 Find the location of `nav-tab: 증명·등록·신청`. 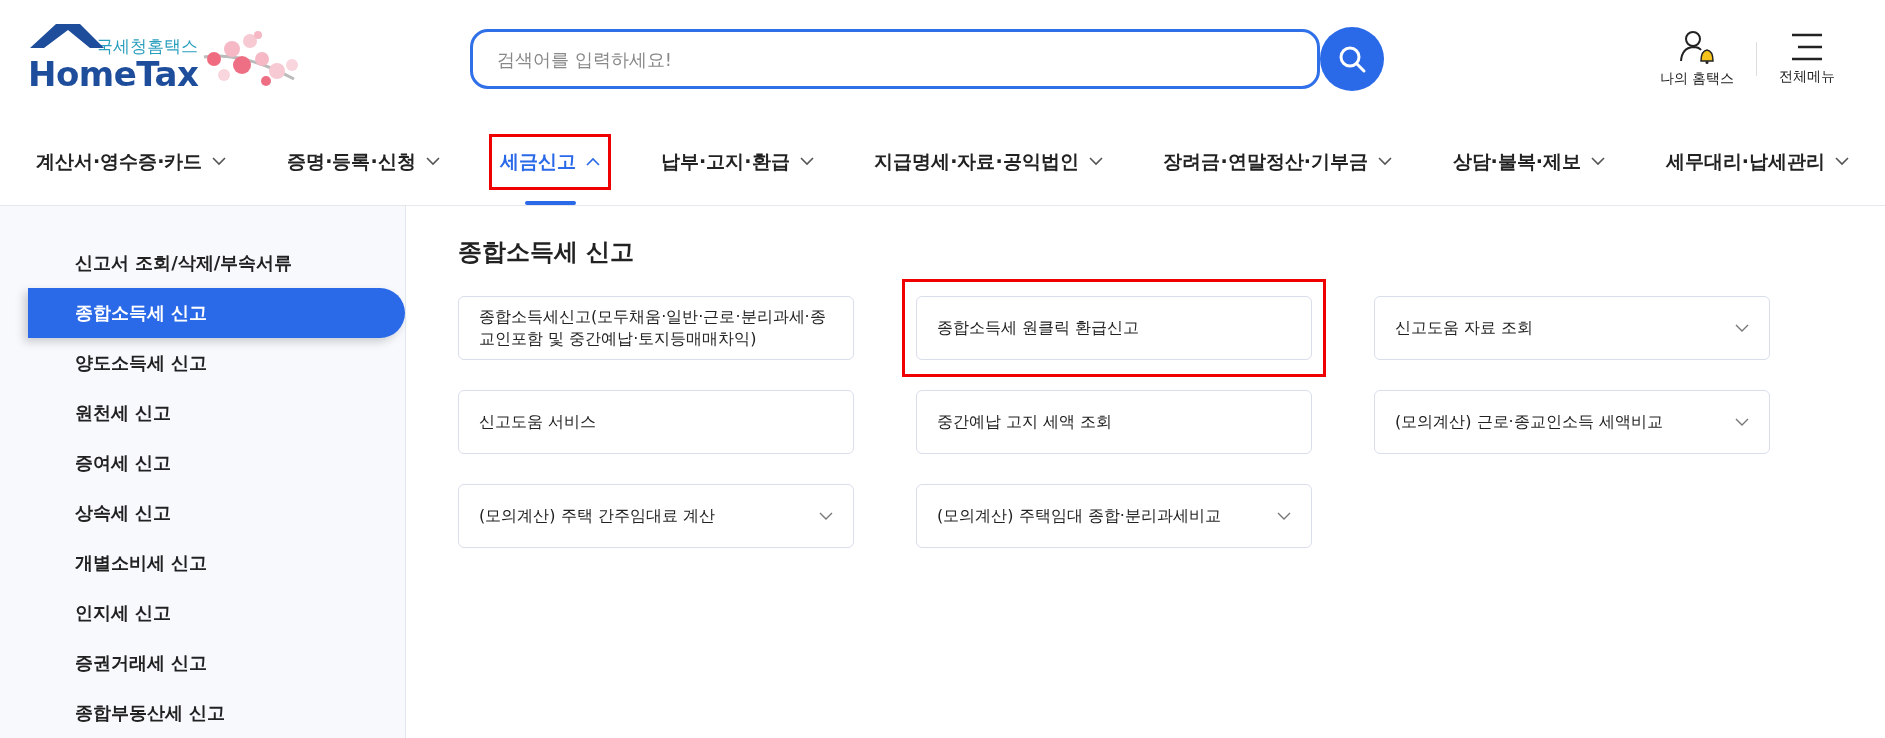

nav-tab: 증명·등록·신청 is located at coordinates (363, 161).